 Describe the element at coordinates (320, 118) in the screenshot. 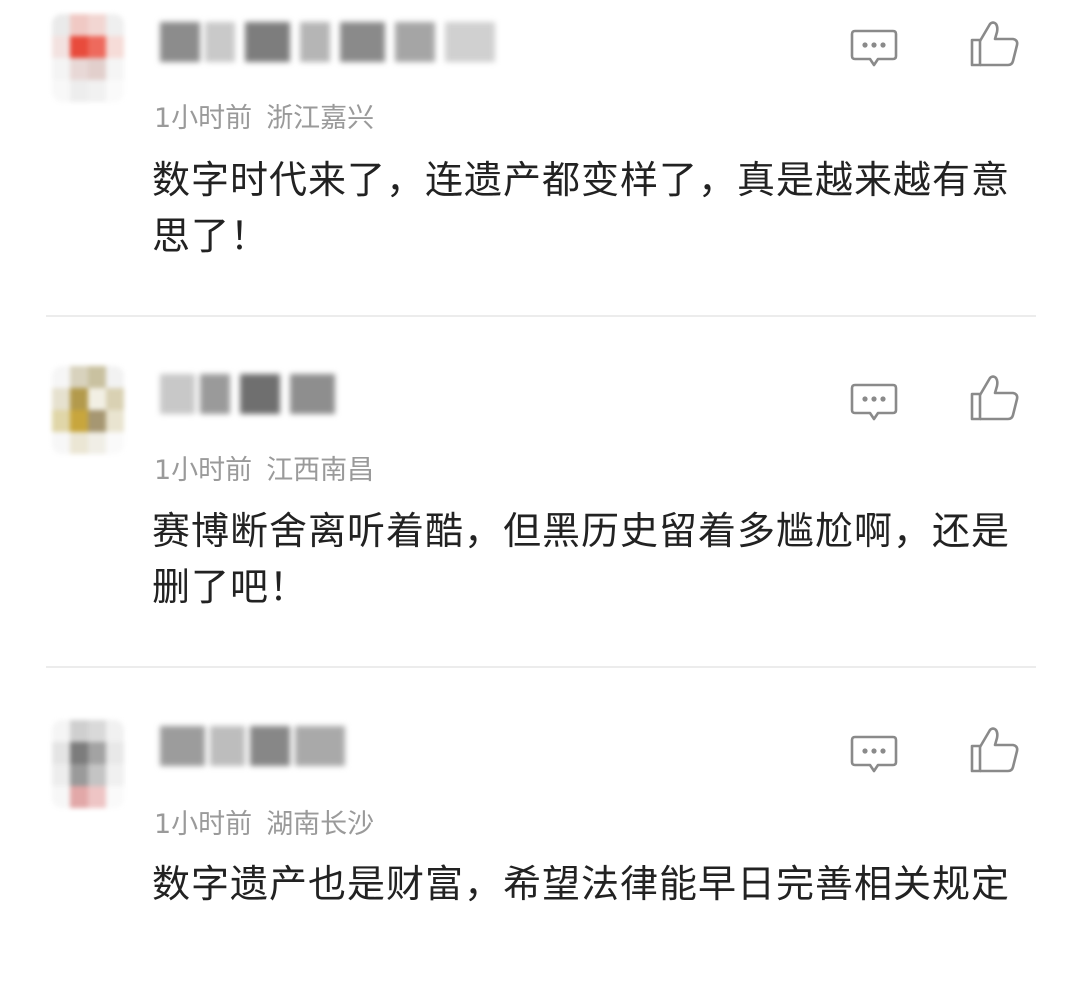

I see `comment-location: 浙江嘉兴` at that location.